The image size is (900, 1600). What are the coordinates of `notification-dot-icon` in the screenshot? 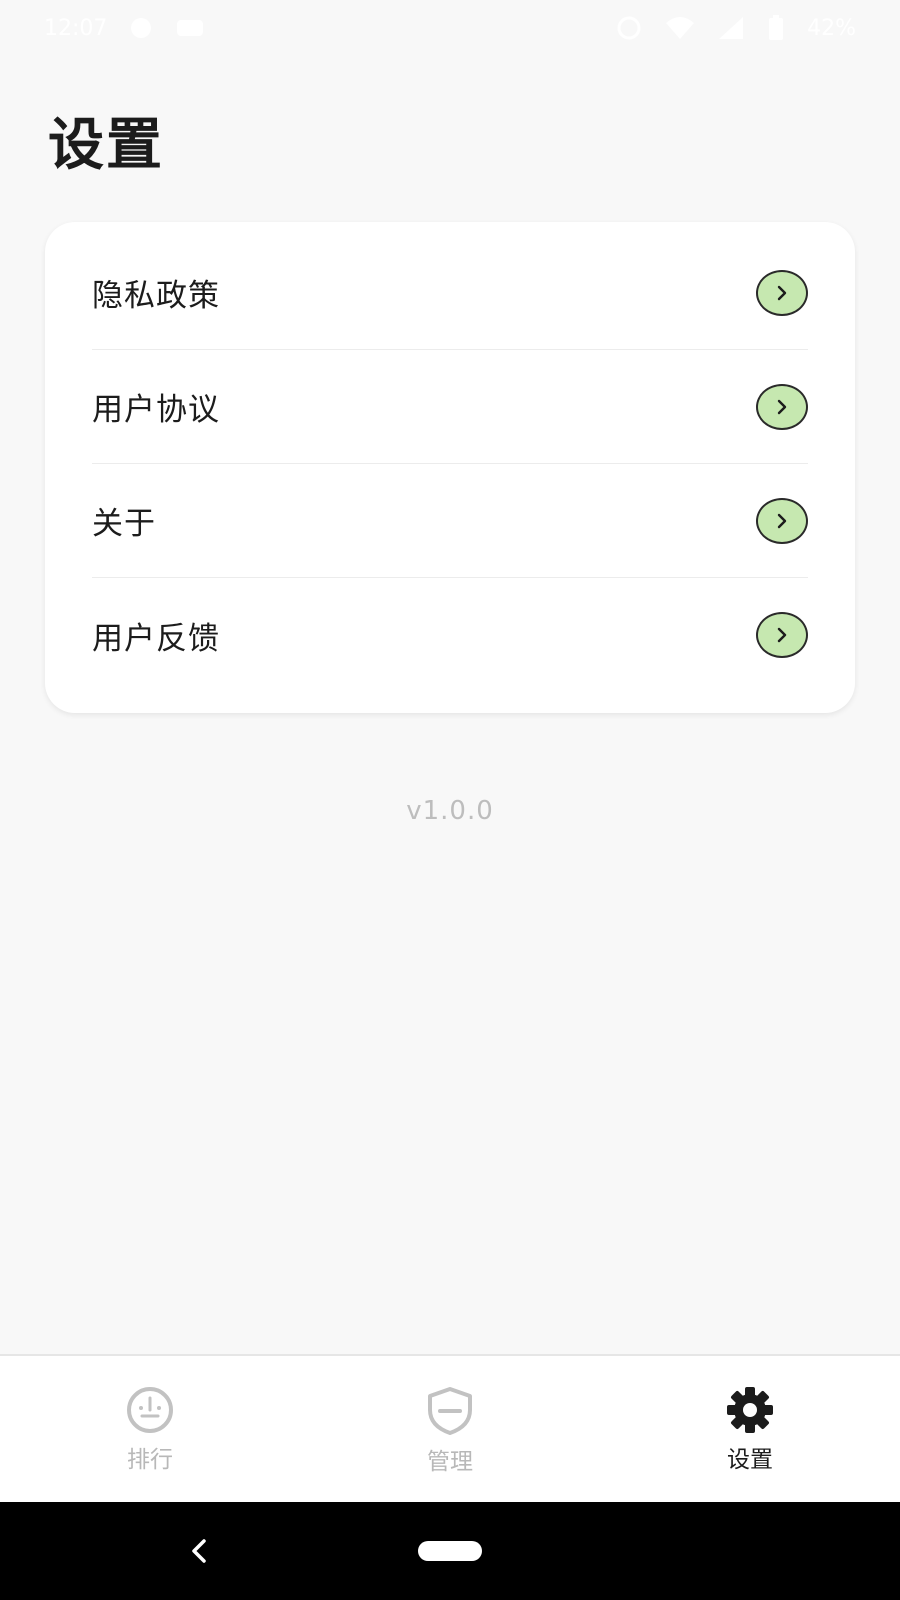 It's located at (141, 28).